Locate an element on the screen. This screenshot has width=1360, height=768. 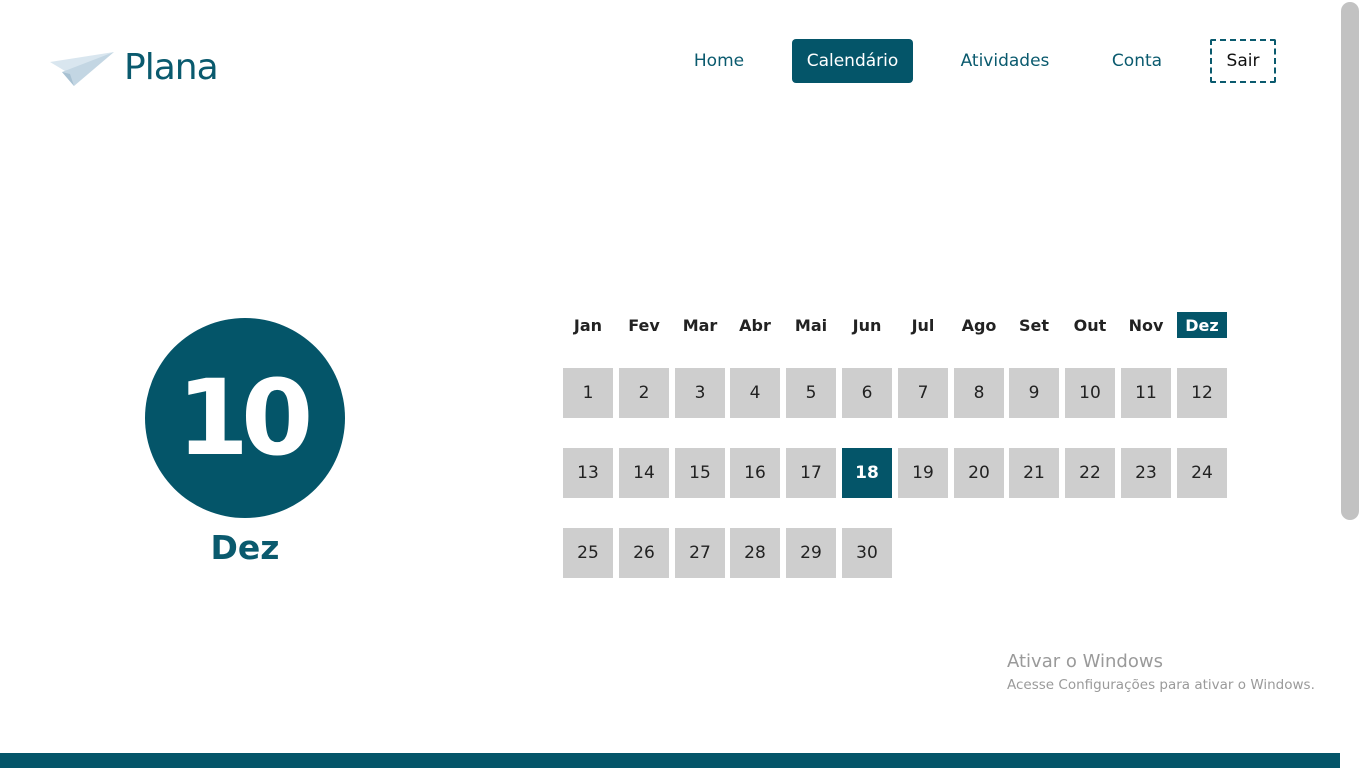
selected-day-circle: 10 is located at coordinates (245, 418).